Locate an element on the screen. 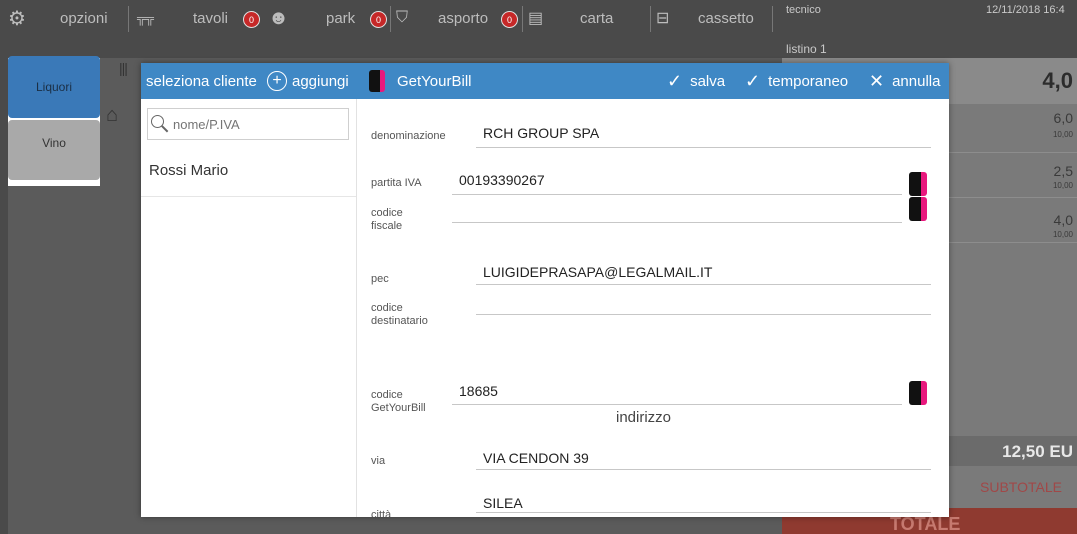  cancel-button: ✕ annulla is located at coordinates (904, 81).